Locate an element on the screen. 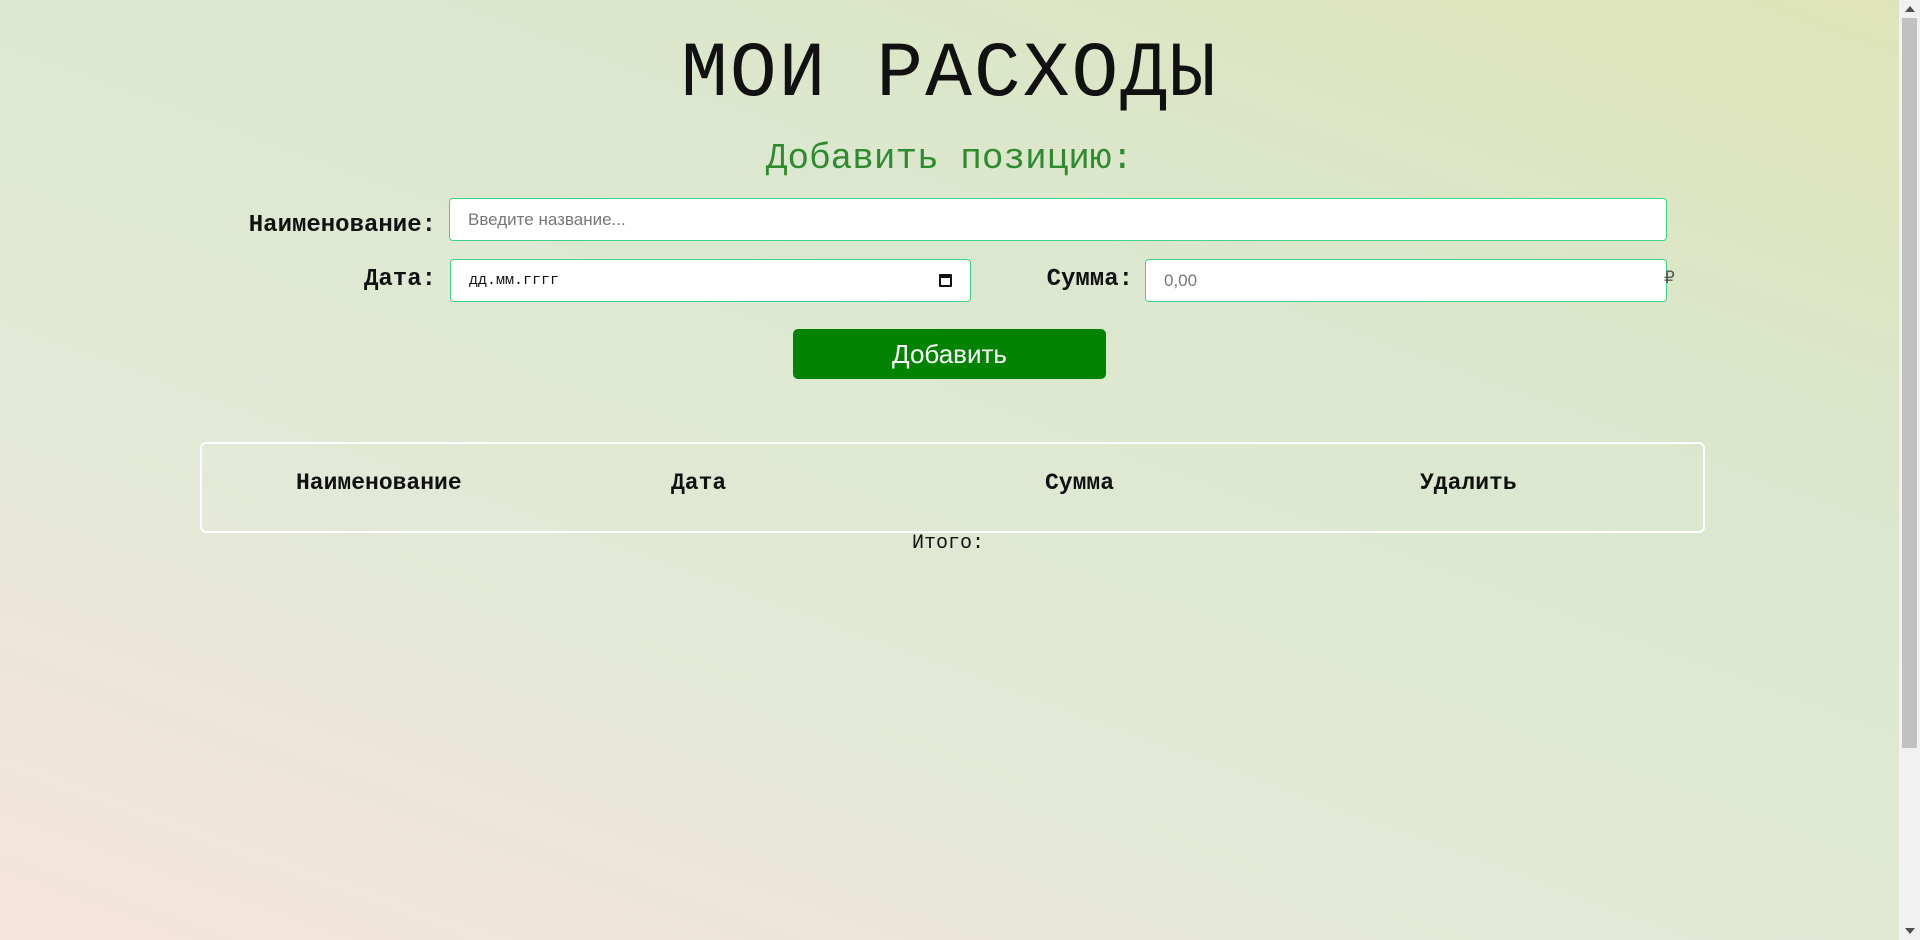 This screenshot has height=940, width=1920. scroll-up-icon is located at coordinates (1910, 9).